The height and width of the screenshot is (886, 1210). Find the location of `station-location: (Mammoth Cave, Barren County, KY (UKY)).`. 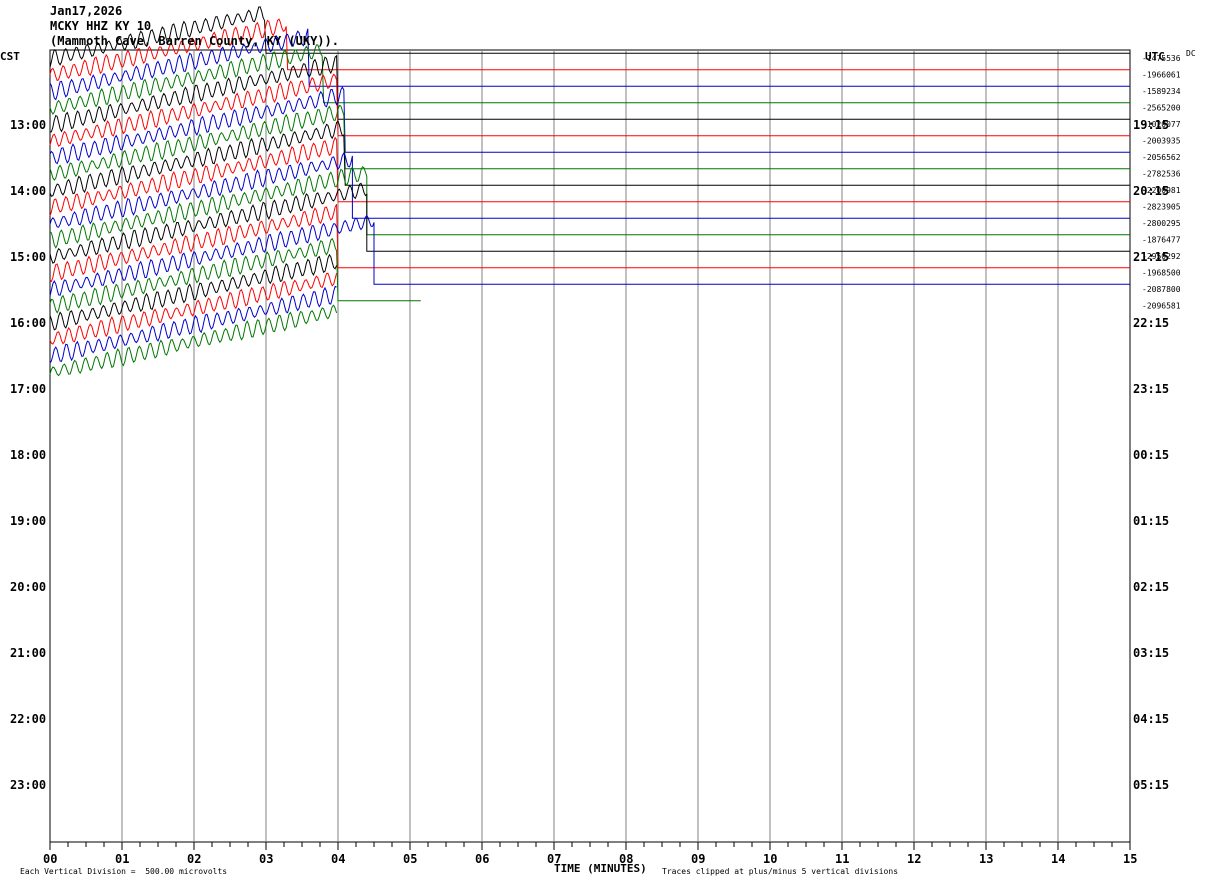

station-location: (Mammoth Cave, Barren County, KY (UKY)). is located at coordinates (194, 41).